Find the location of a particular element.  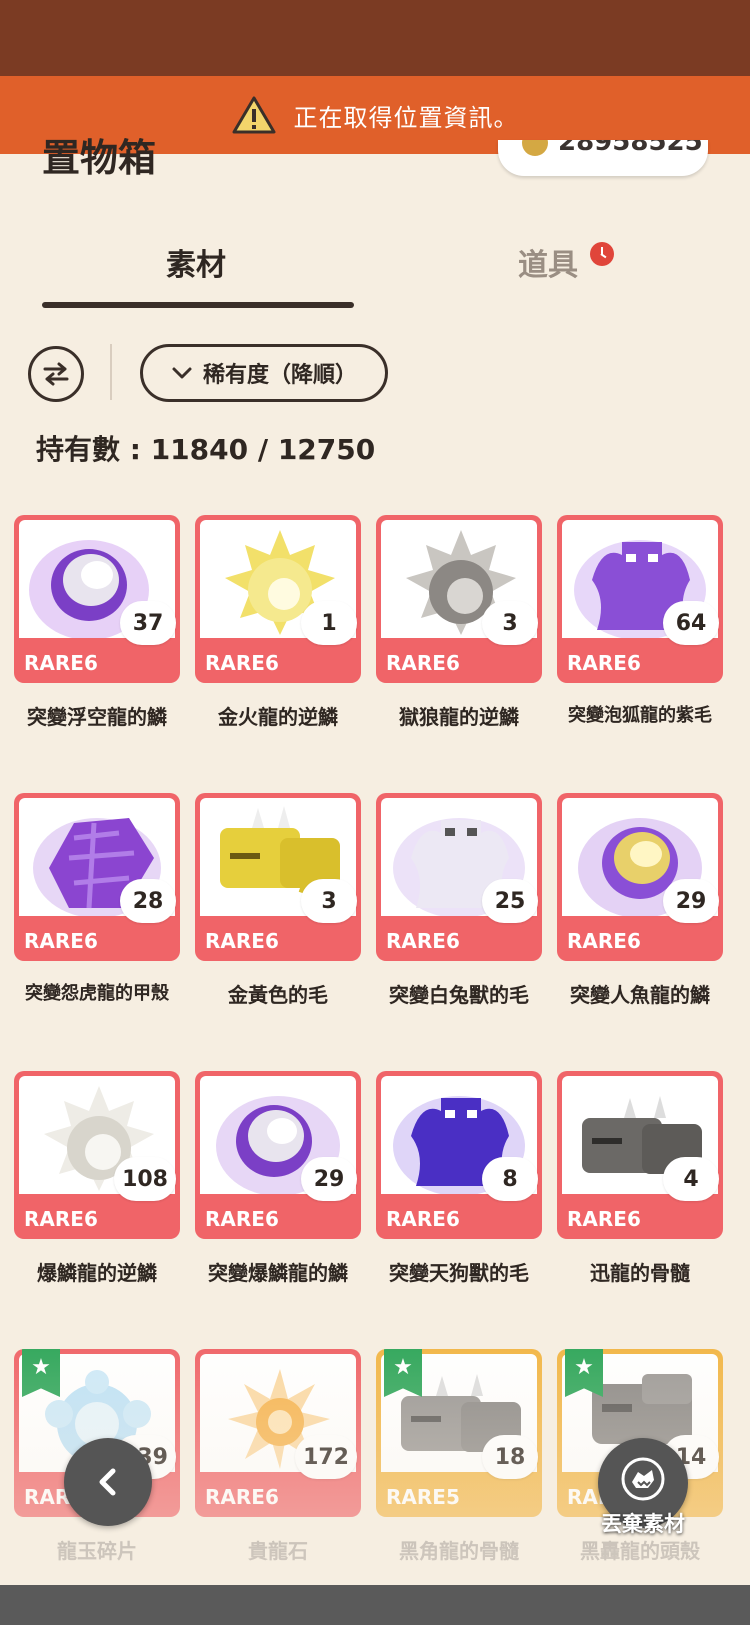

quantity-badge: 37 is located at coordinates (148, 623).